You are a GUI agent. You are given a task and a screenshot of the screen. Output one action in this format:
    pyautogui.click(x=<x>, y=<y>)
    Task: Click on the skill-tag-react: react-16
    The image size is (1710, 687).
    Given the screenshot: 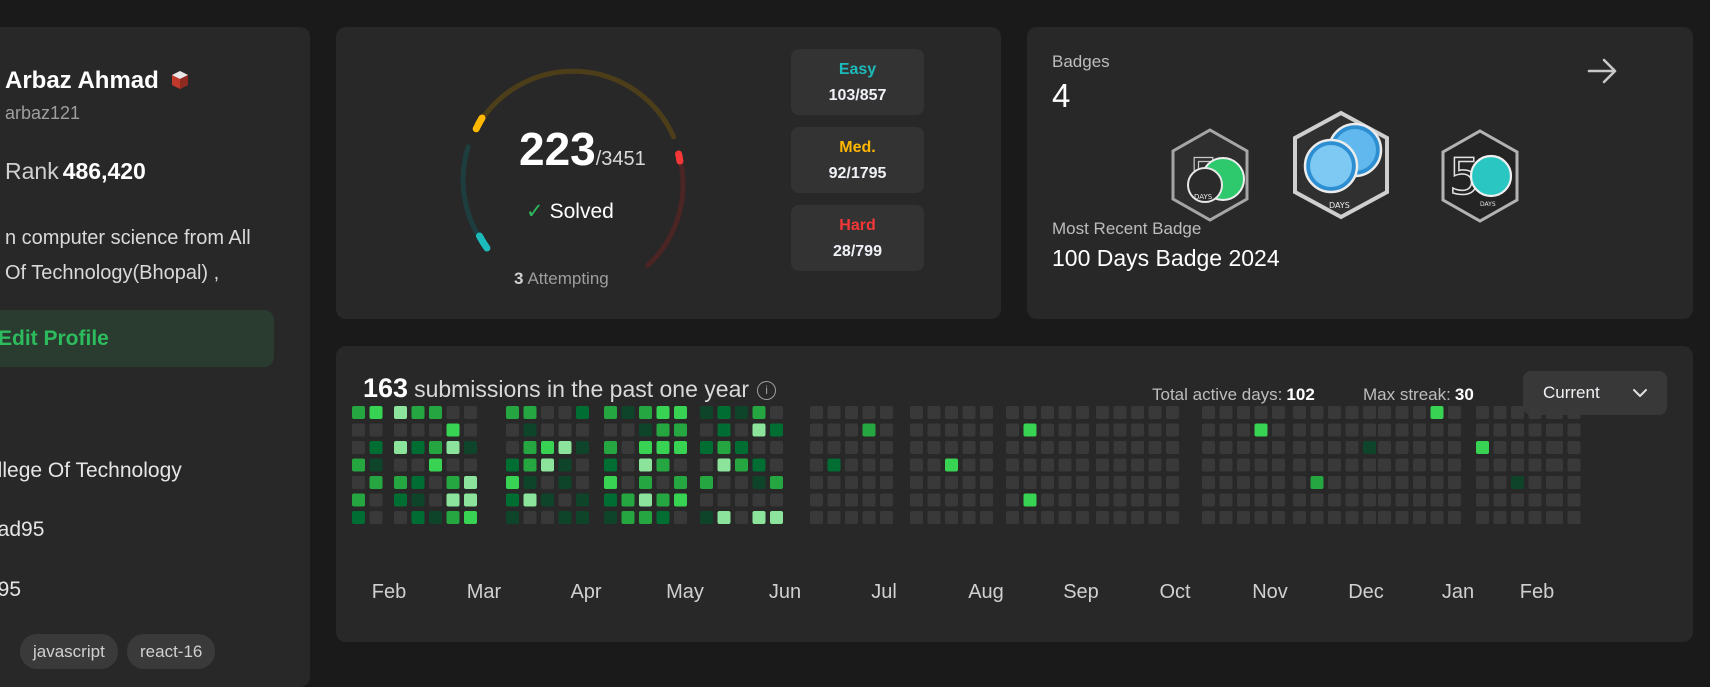 What is the action you would take?
    pyautogui.click(x=171, y=651)
    